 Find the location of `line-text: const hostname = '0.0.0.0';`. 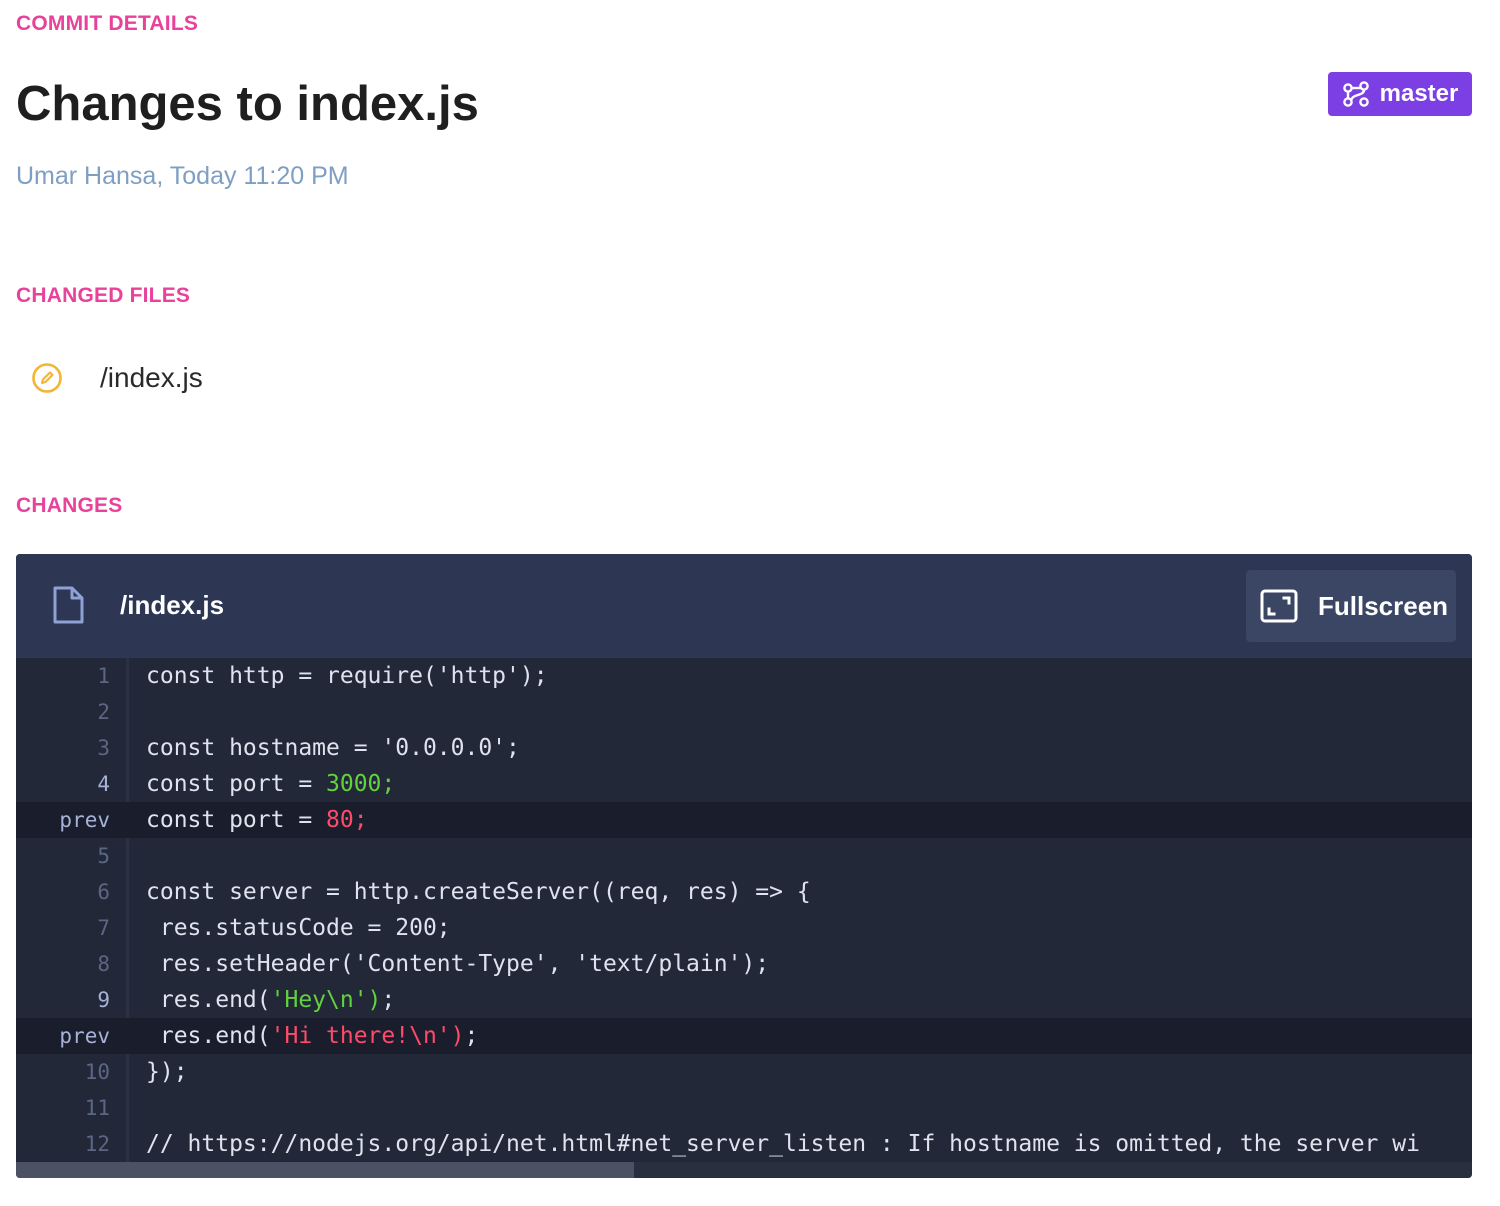

line-text: const hostname = '0.0.0.0'; is located at coordinates (333, 748).